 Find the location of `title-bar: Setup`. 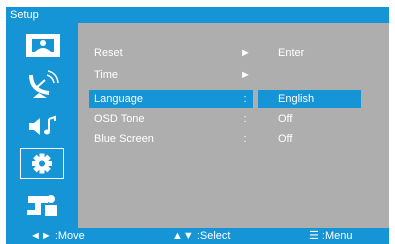

title-bar: Setup is located at coordinates (197, 15).